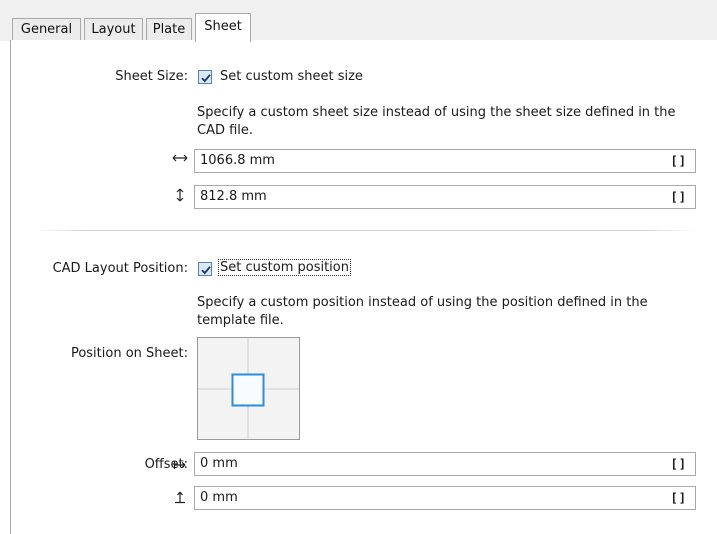 The height and width of the screenshot is (534, 717). What do you see at coordinates (445, 464) in the screenshot?
I see `offset-x-field: 0 mm []` at bounding box center [445, 464].